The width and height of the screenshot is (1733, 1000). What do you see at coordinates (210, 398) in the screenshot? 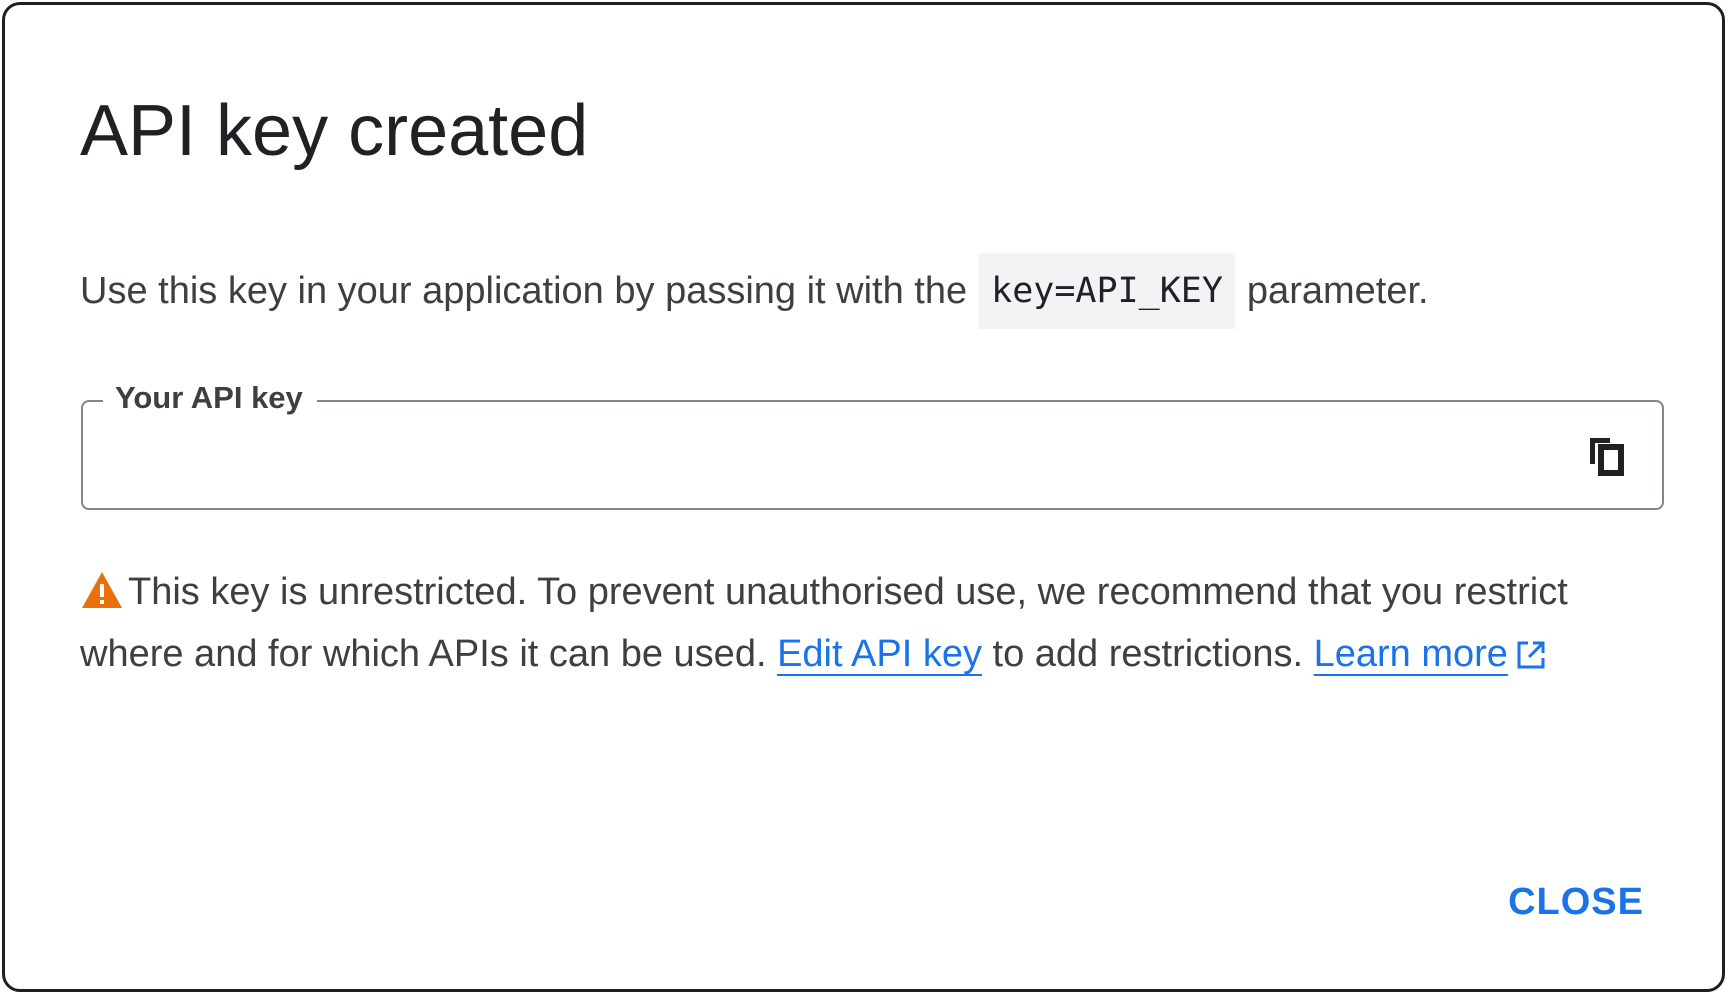
I see `api-key-field-label: Your API key` at bounding box center [210, 398].